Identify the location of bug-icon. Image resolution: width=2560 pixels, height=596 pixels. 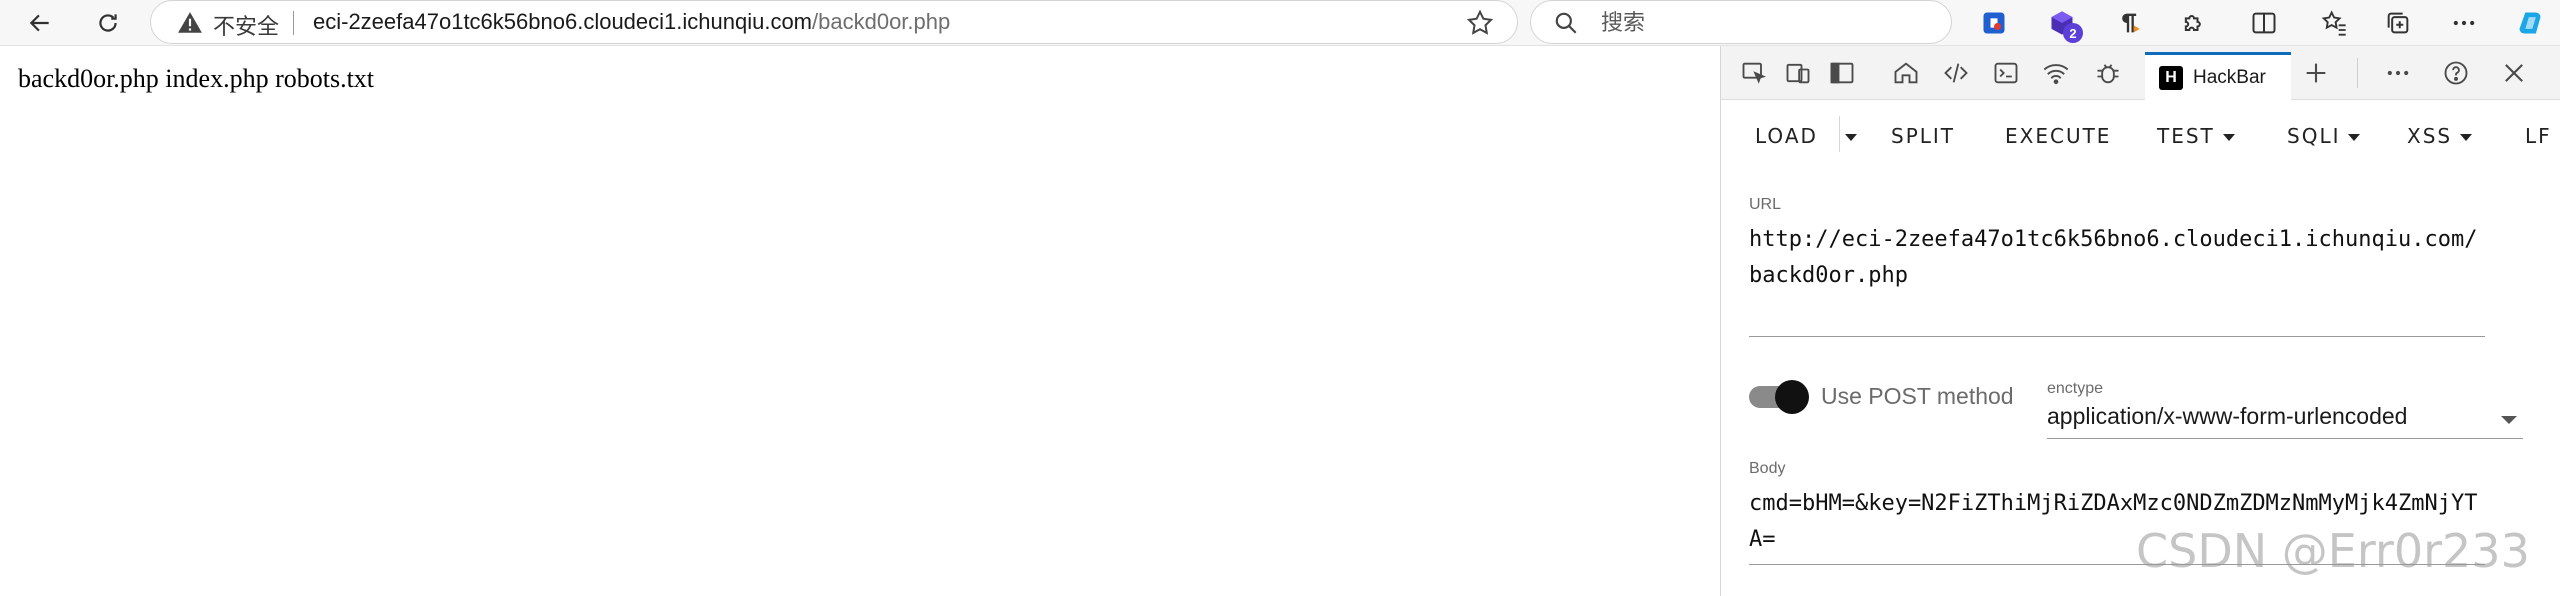
(2108, 74).